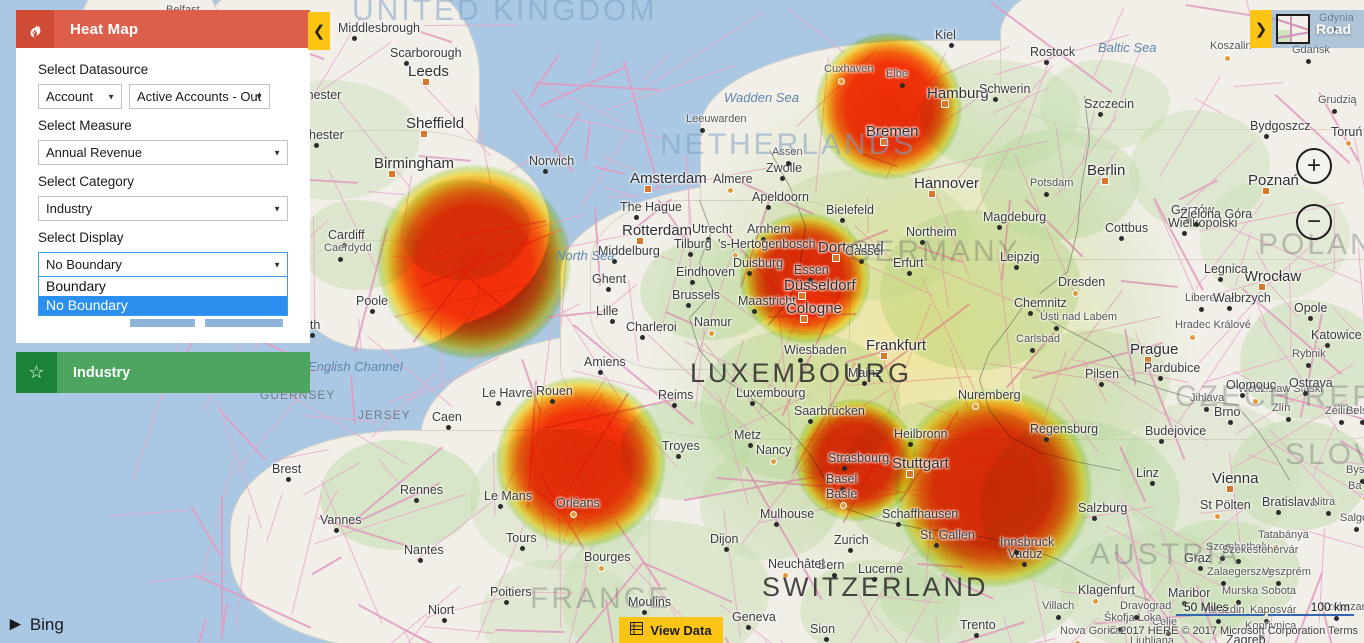 Image resolution: width=1364 pixels, height=643 pixels. I want to click on plus-icon: +, so click(1313, 165).